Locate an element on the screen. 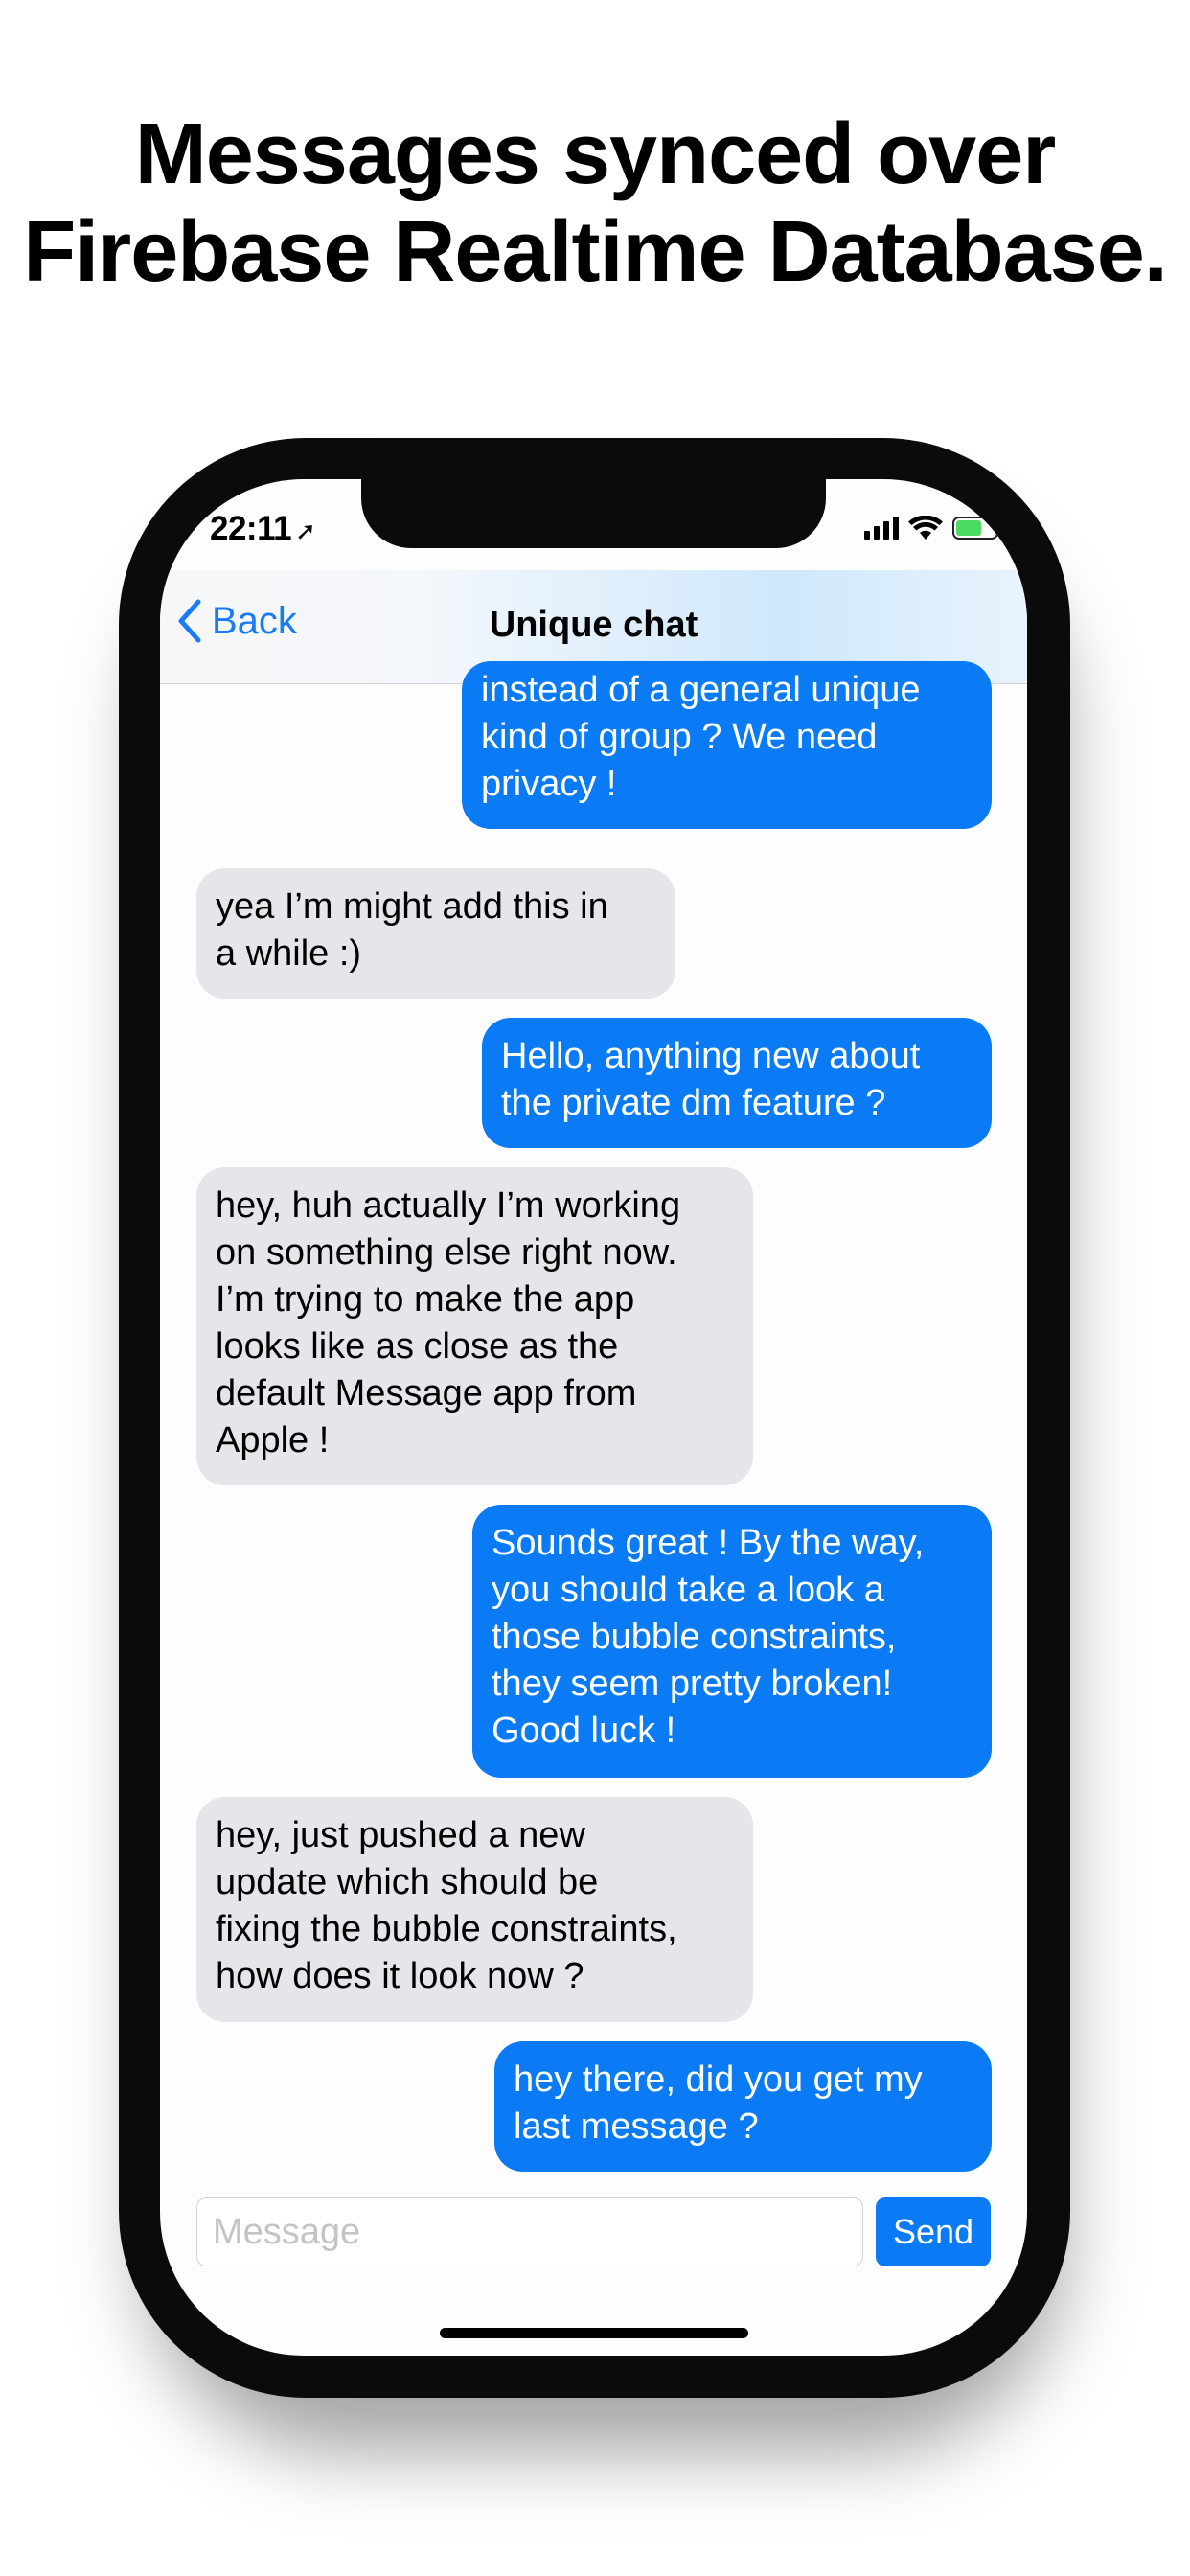 Image resolution: width=1190 pixels, height=2576 pixels. message-line: Sounds great ! By the way, is located at coordinates (709, 1543).